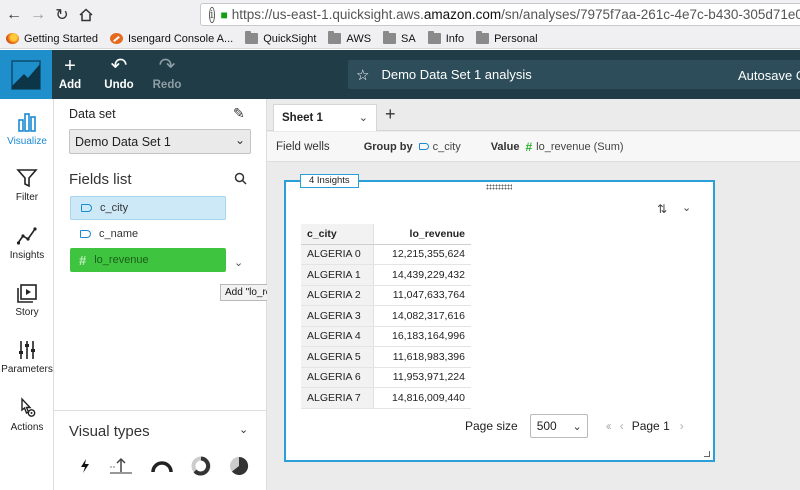  What do you see at coordinates (422, 275) in the screenshot?
I see `table-cell-revenue: 14,439,229,432` at bounding box center [422, 275].